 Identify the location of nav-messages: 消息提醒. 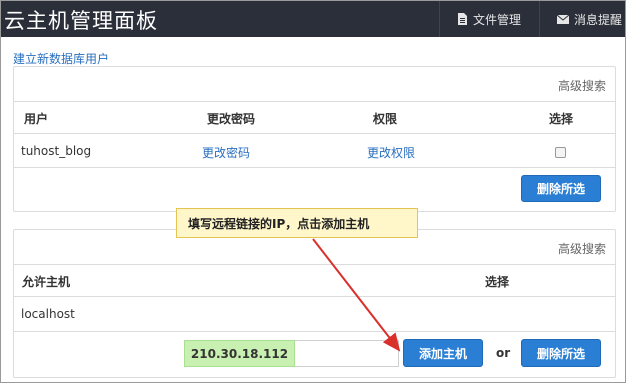
(589, 19).